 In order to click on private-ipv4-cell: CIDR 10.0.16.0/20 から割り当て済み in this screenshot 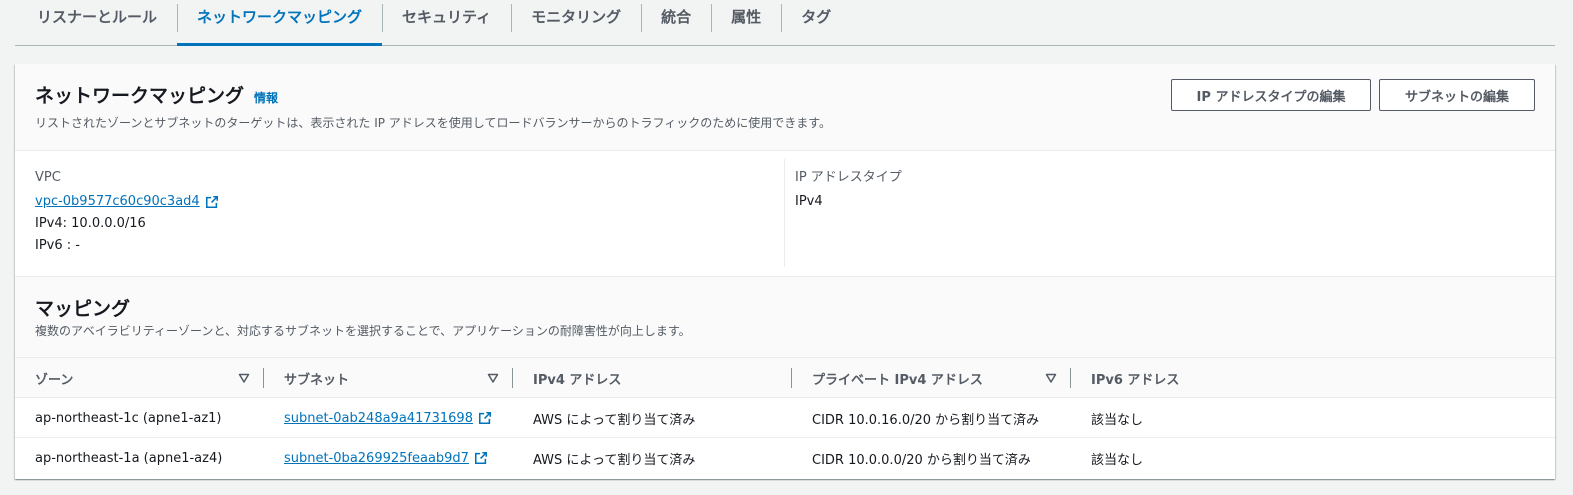, I will do `click(926, 420)`.